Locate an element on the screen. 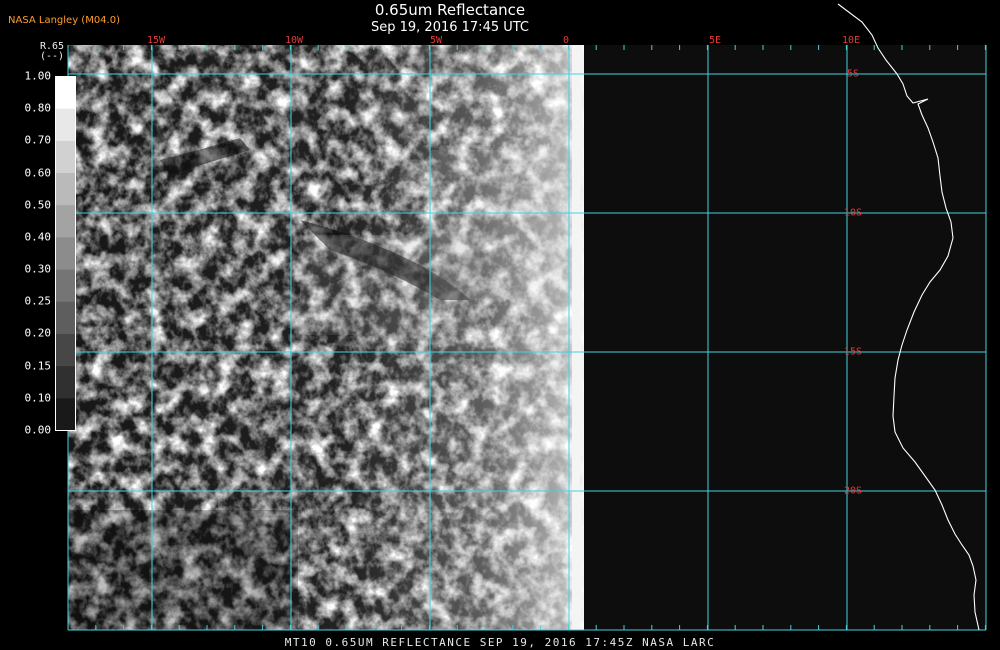 This screenshot has width=1000, height=650. map-title: 0.65um Reflectance is located at coordinates (450, 10).